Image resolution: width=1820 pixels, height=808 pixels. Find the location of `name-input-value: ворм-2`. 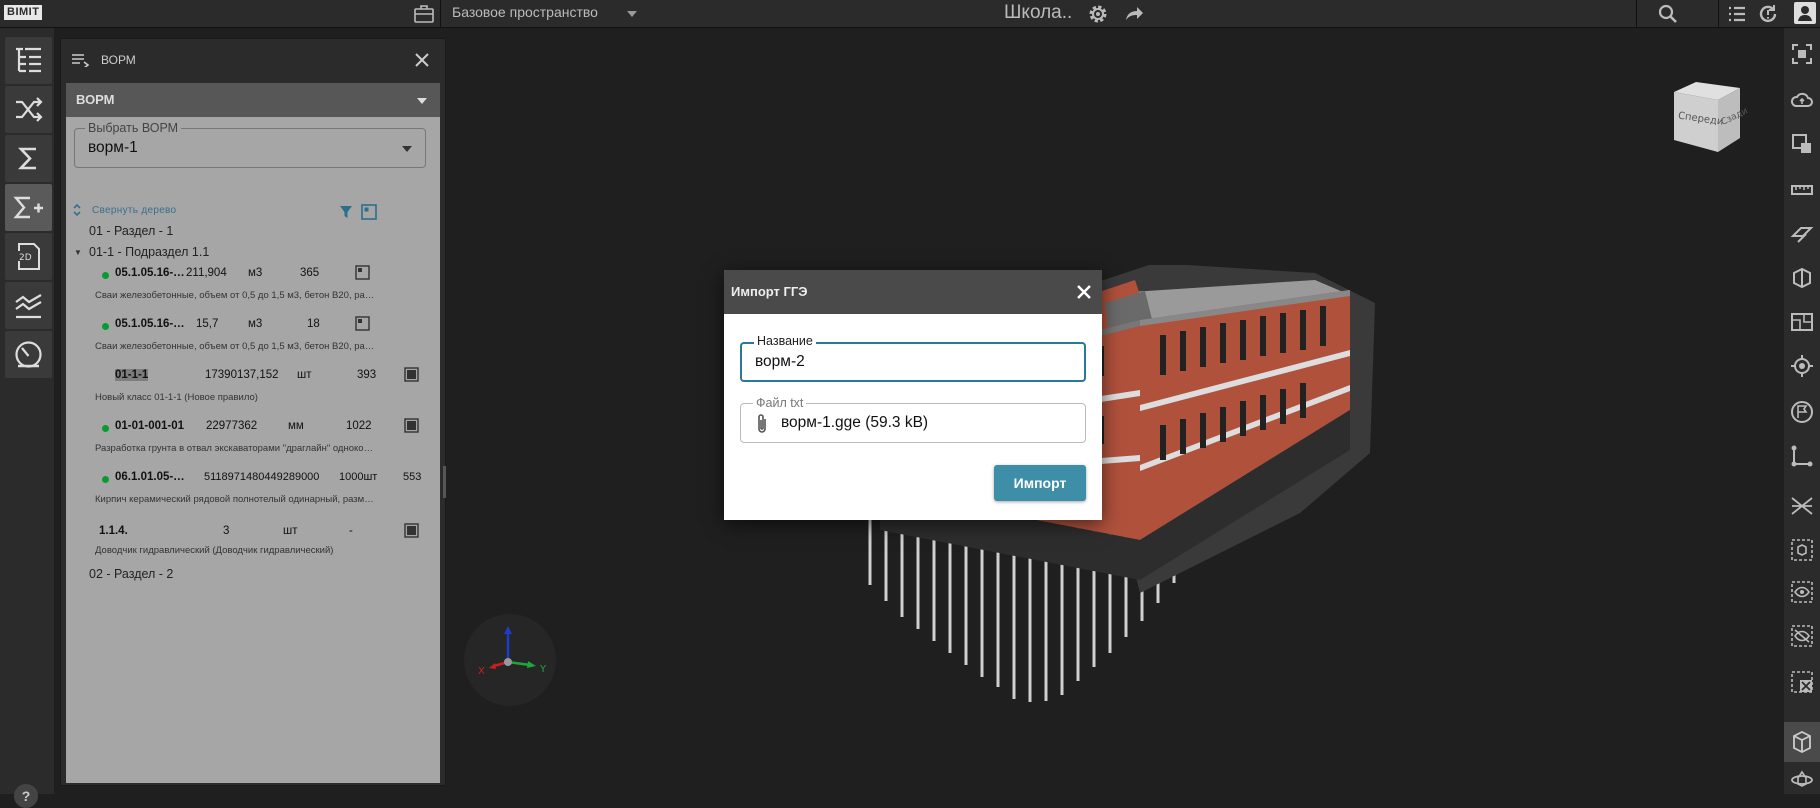

name-input-value: ворм-2 is located at coordinates (780, 362).